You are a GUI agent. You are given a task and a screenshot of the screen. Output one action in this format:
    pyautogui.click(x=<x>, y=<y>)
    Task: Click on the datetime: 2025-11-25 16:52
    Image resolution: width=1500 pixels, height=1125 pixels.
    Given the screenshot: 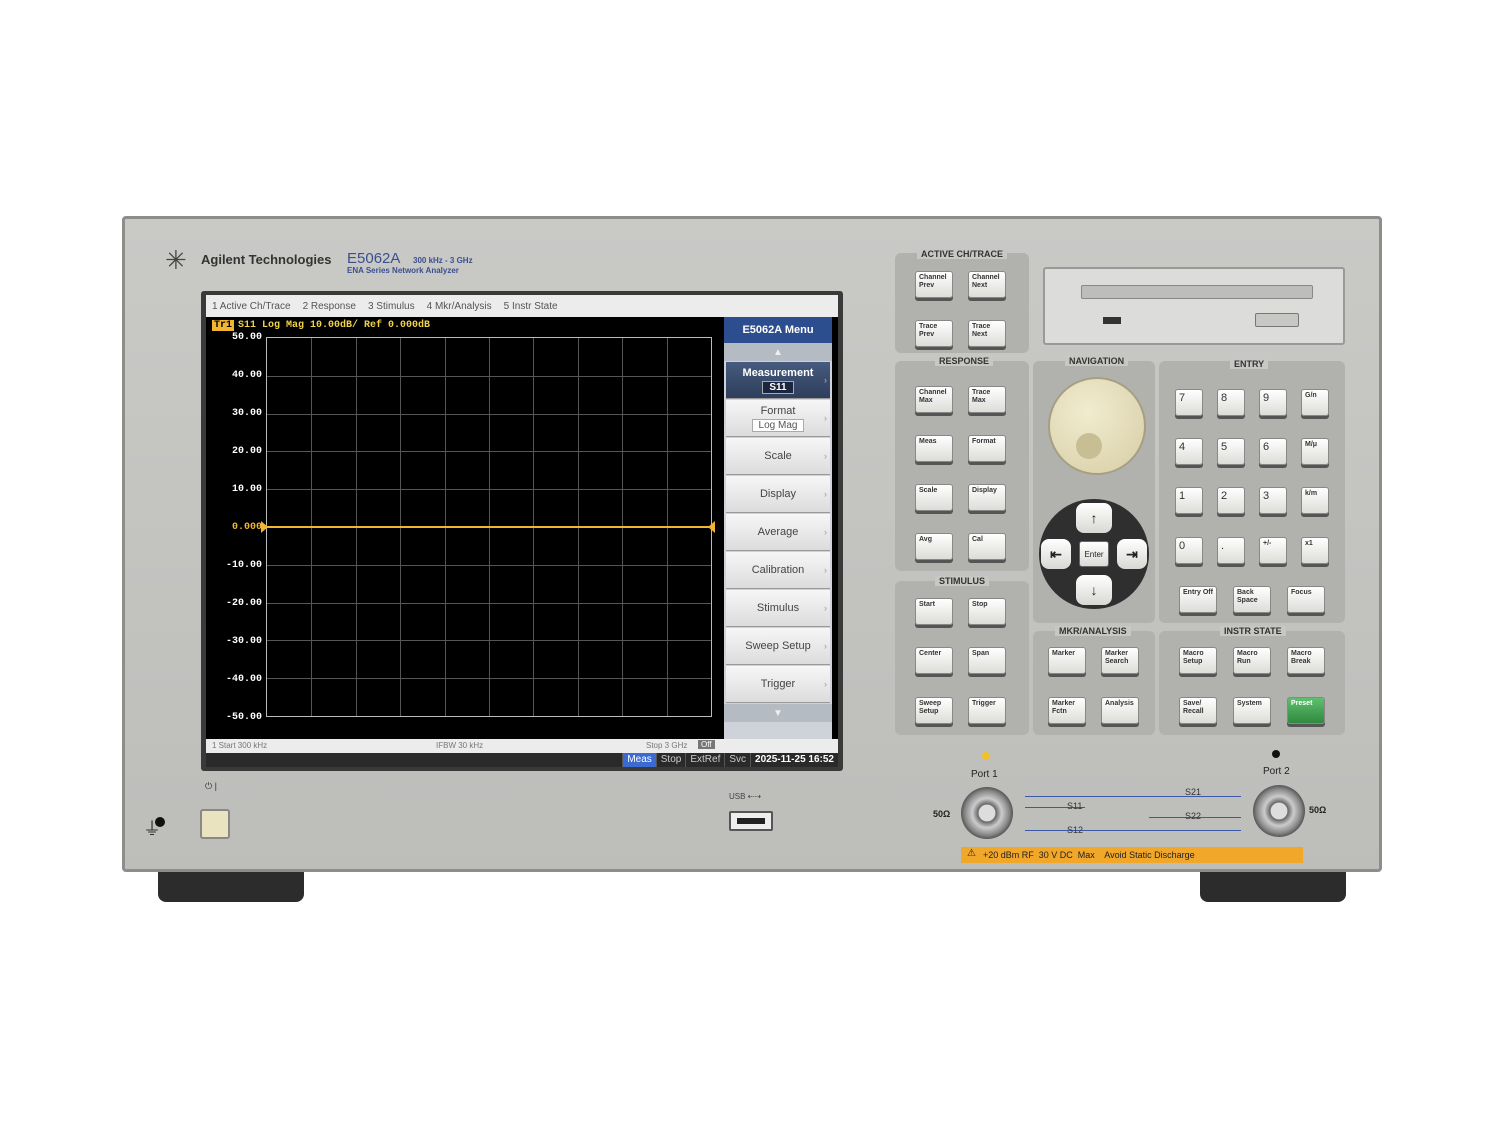 What is the action you would take?
    pyautogui.click(x=794, y=760)
    